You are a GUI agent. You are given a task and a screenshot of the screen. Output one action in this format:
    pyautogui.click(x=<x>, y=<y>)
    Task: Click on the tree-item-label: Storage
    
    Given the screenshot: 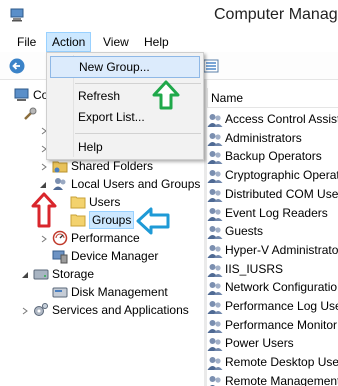 What is the action you would take?
    pyautogui.click(x=73, y=274)
    